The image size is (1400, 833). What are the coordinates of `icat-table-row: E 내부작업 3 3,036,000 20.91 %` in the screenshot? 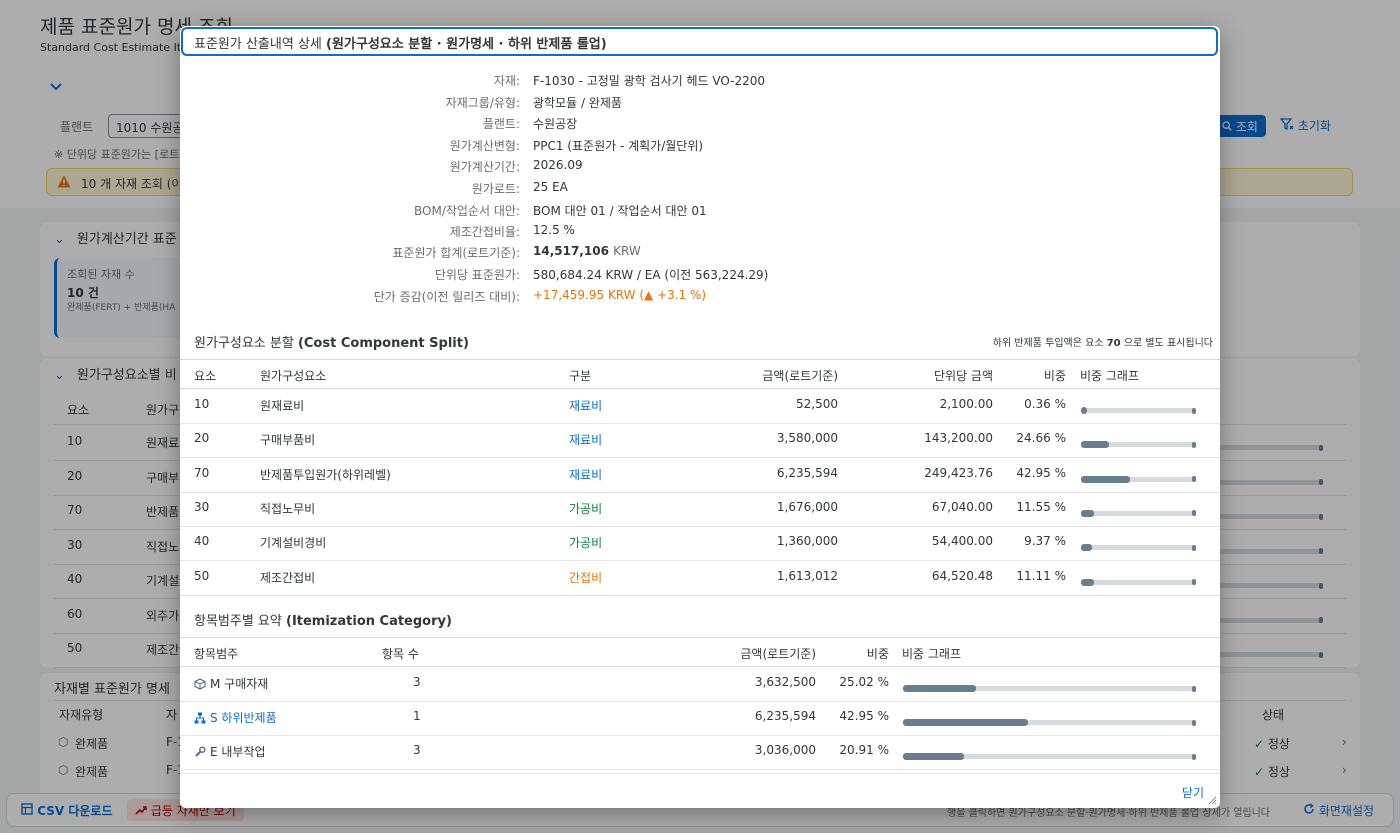 It's located at (700, 753).